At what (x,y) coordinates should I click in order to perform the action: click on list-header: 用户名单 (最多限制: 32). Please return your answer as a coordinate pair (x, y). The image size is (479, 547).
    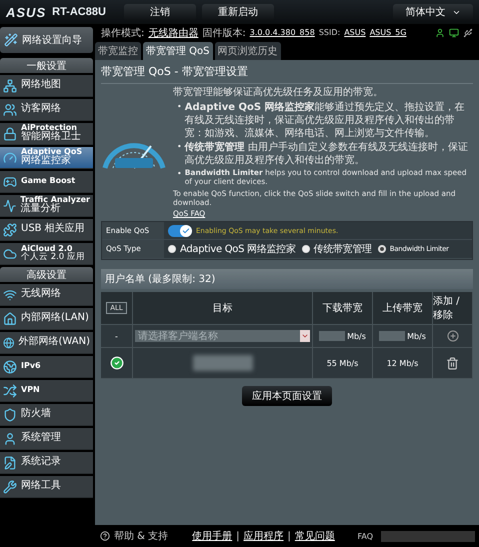
    Looking at the image, I should click on (287, 279).